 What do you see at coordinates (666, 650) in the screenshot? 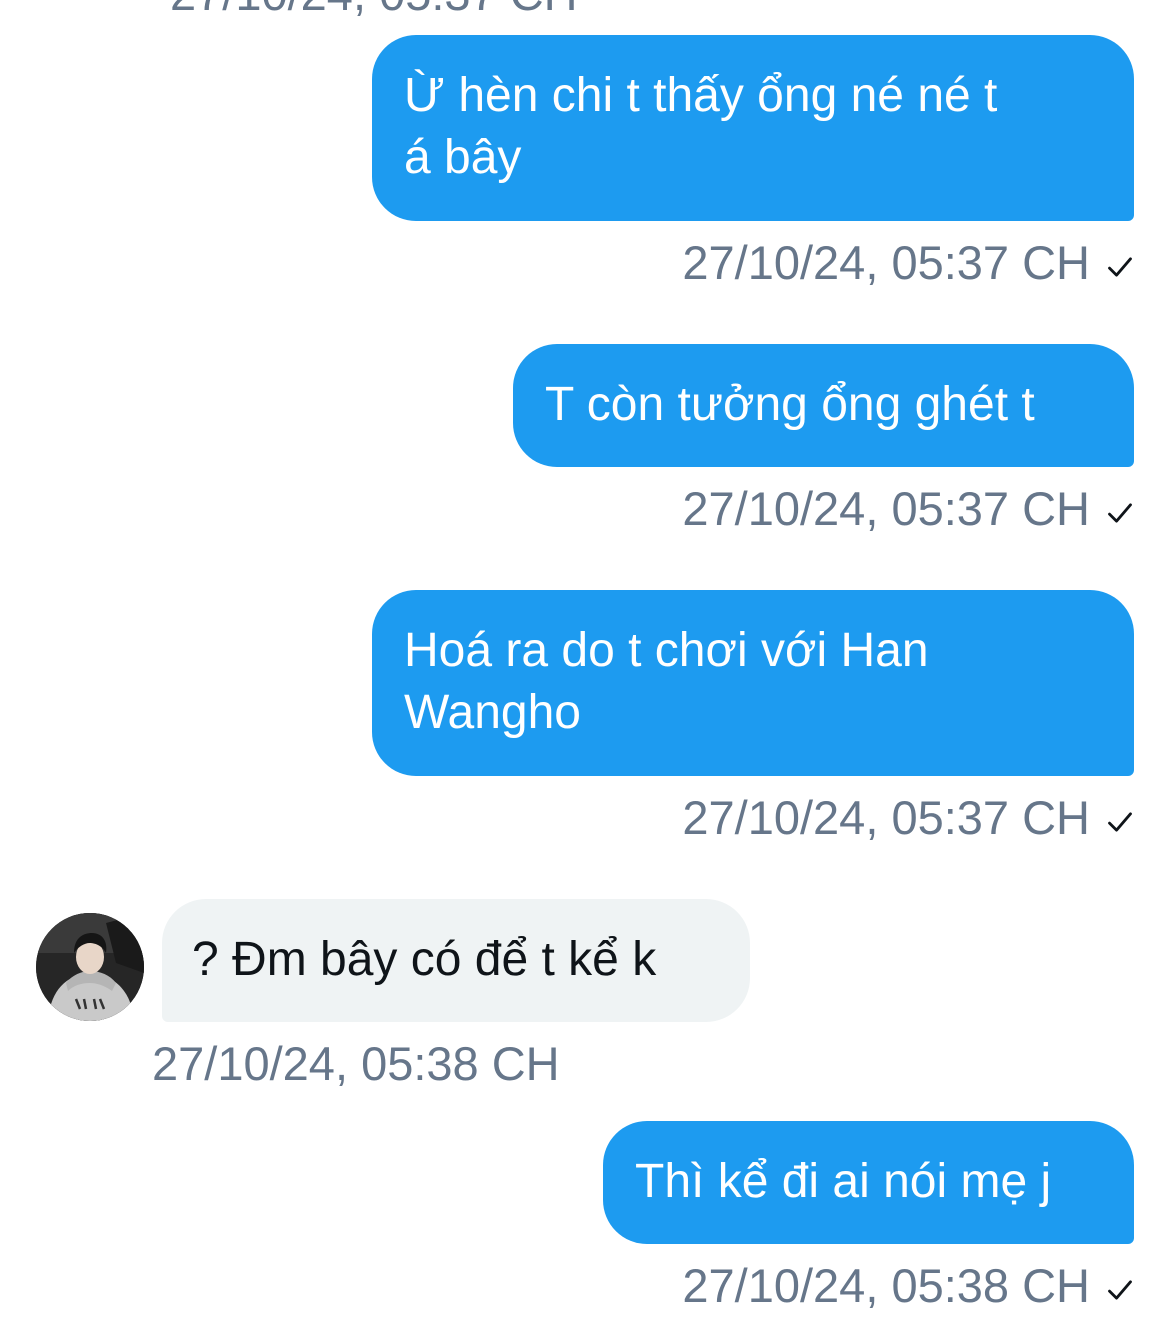
I see `message-text-line: Hoá ra do t chơi với Han` at bounding box center [666, 650].